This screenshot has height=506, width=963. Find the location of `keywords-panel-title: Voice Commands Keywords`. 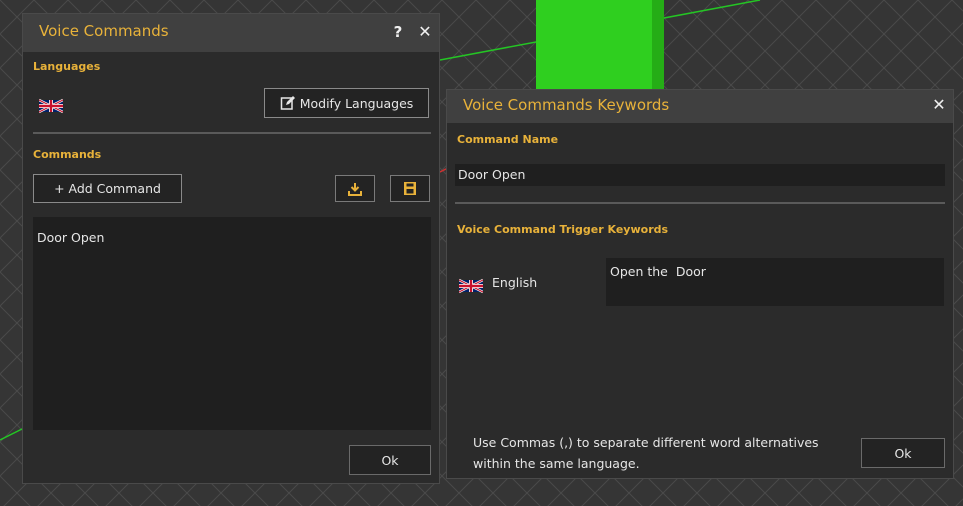

keywords-panel-title: Voice Commands Keywords is located at coordinates (566, 105).